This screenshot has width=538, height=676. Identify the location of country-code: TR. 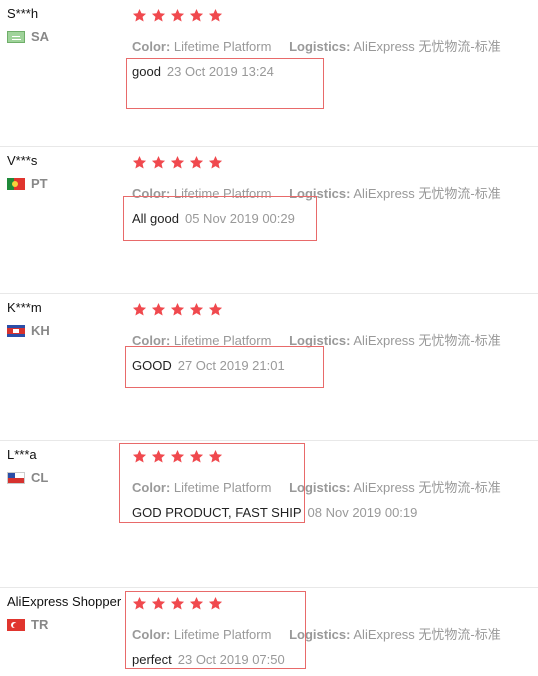
(40, 624).